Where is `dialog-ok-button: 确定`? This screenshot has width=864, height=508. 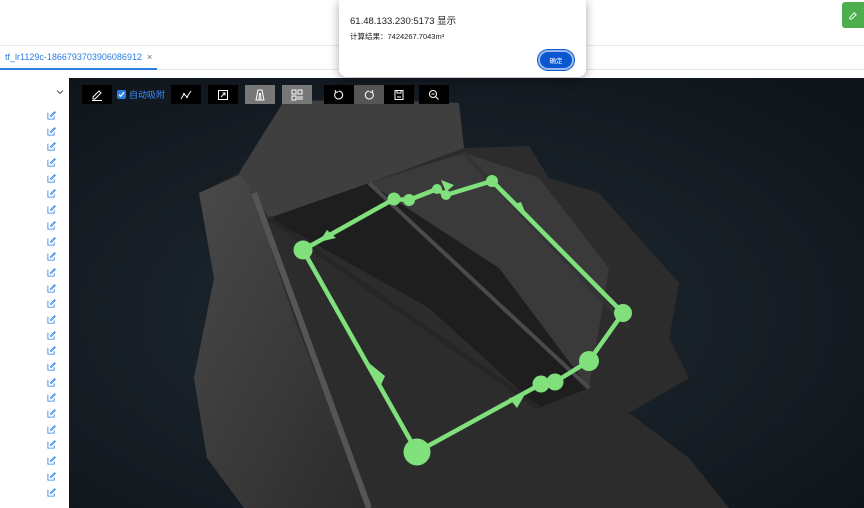 dialog-ok-button: 确定 is located at coordinates (556, 60).